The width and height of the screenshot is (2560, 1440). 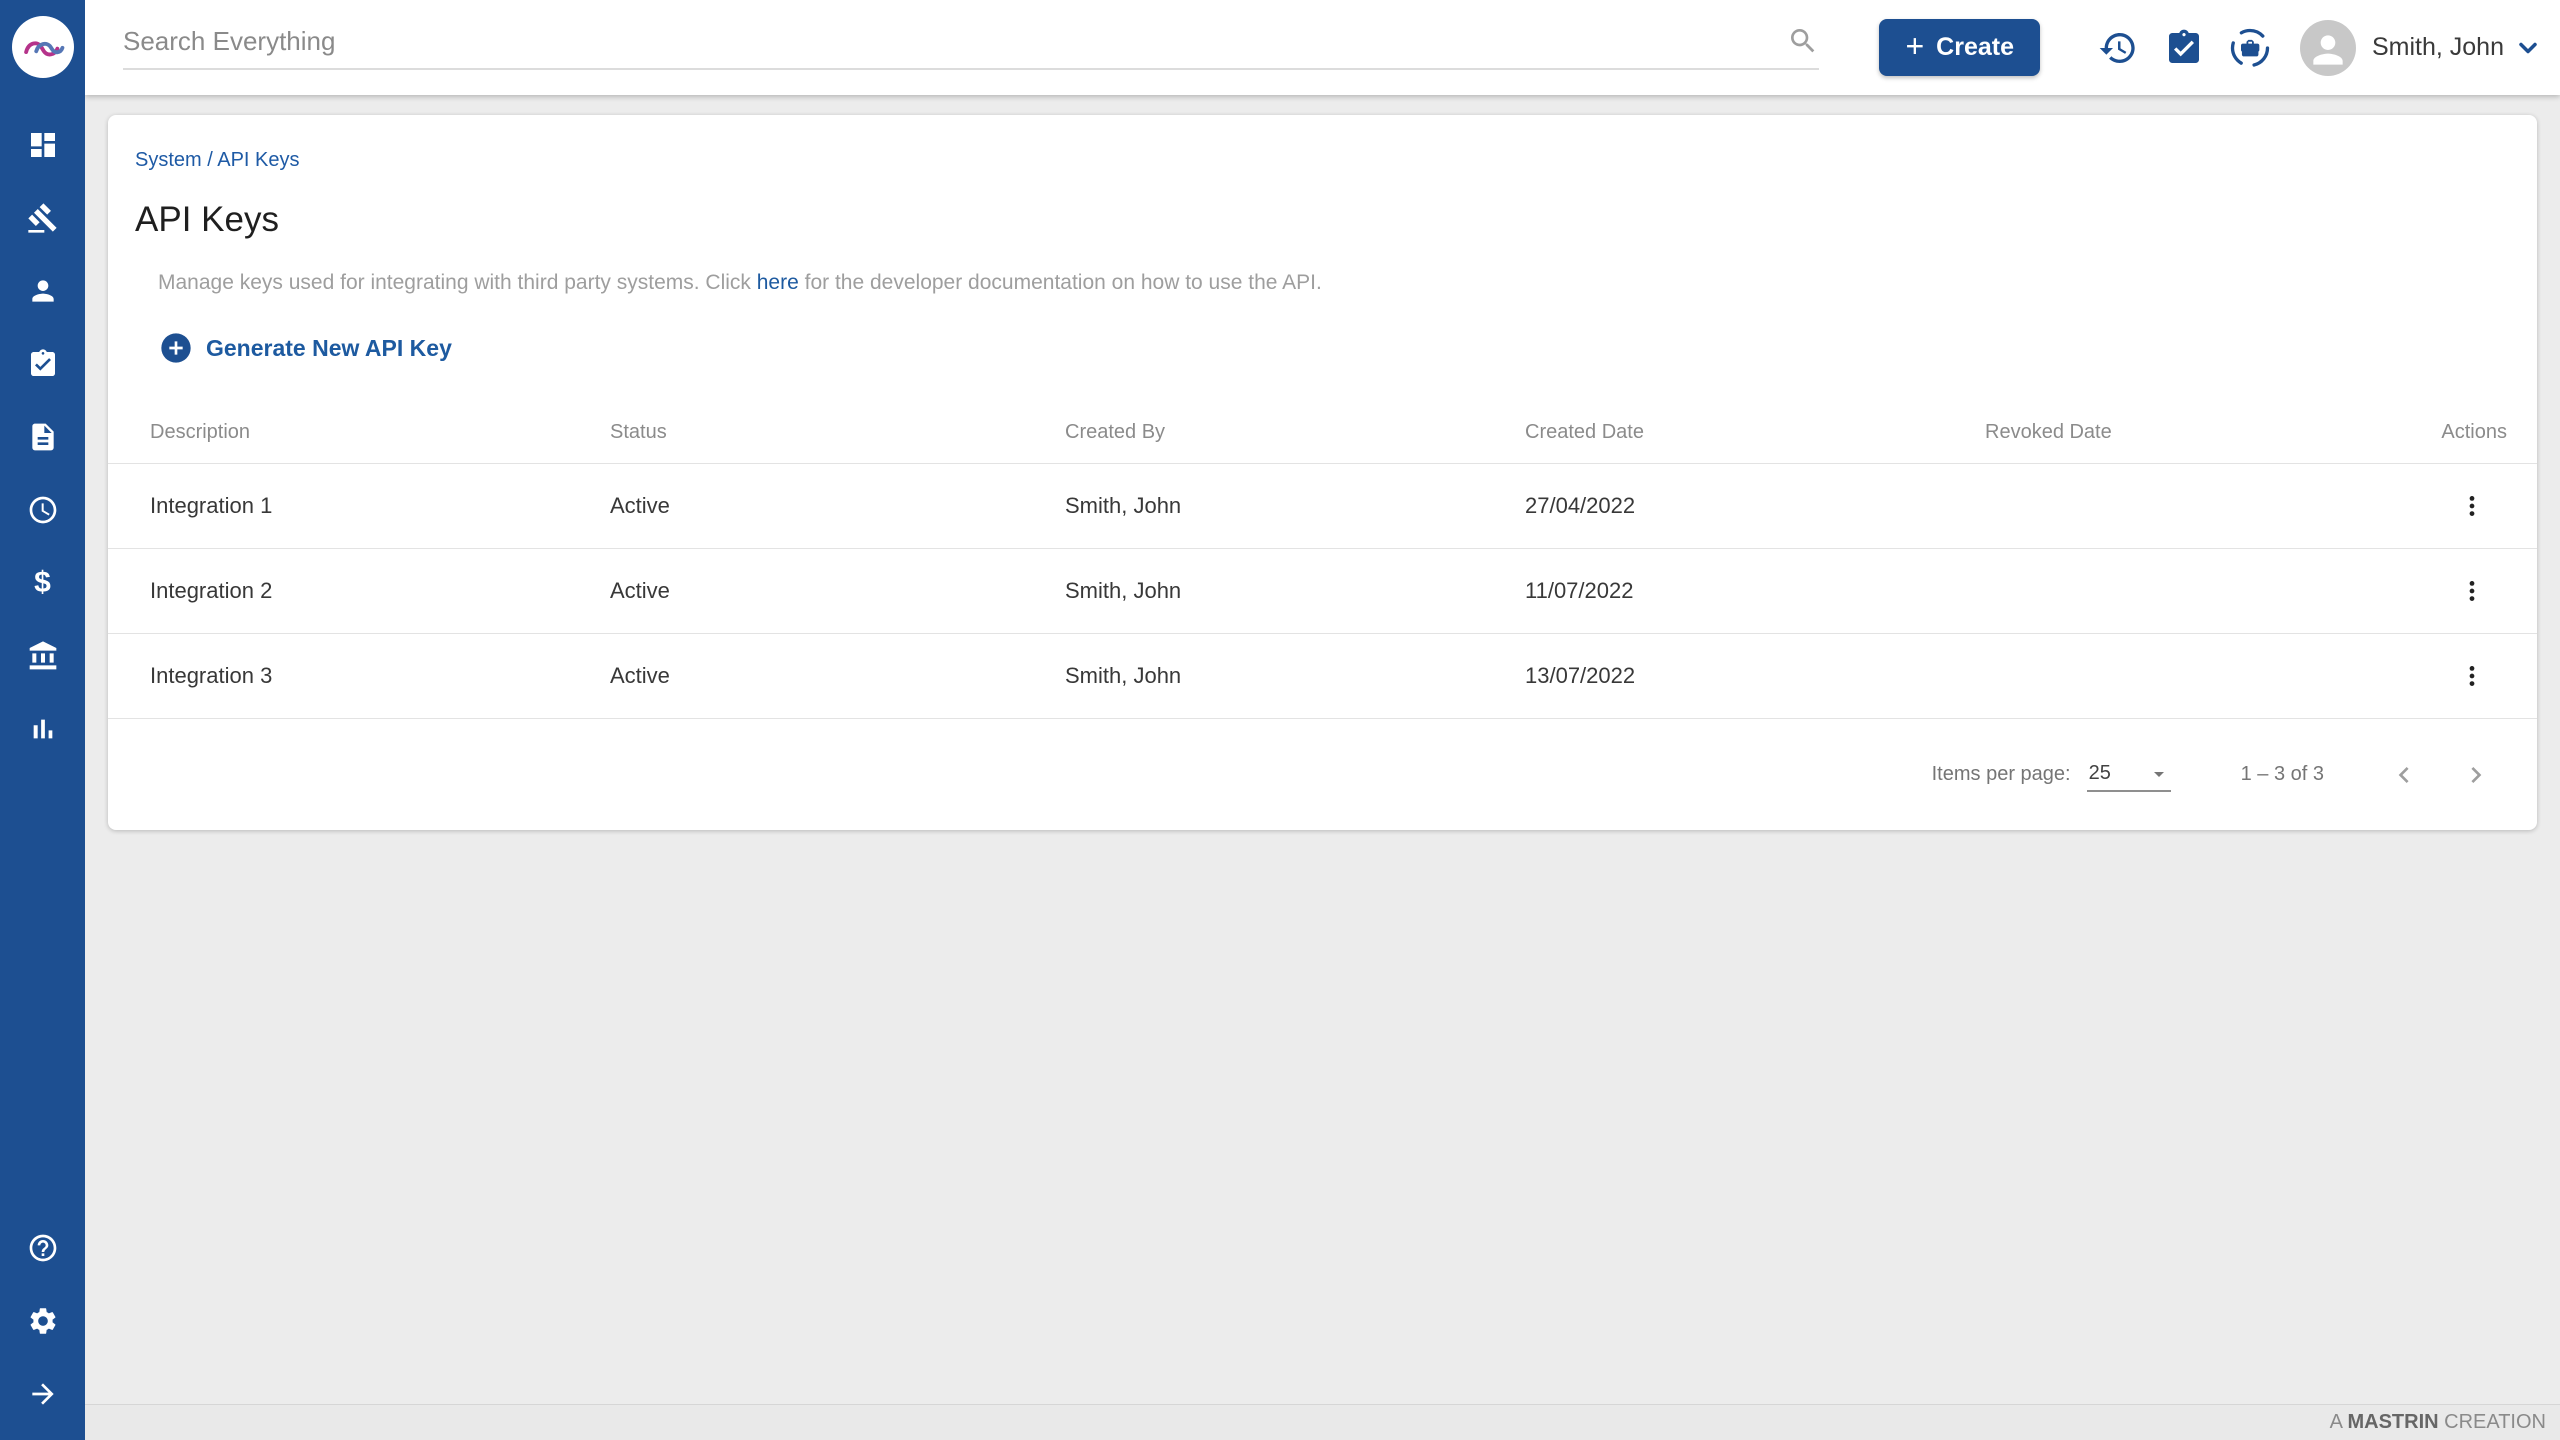 I want to click on cell-description: Integration 2, so click(x=338, y=591).